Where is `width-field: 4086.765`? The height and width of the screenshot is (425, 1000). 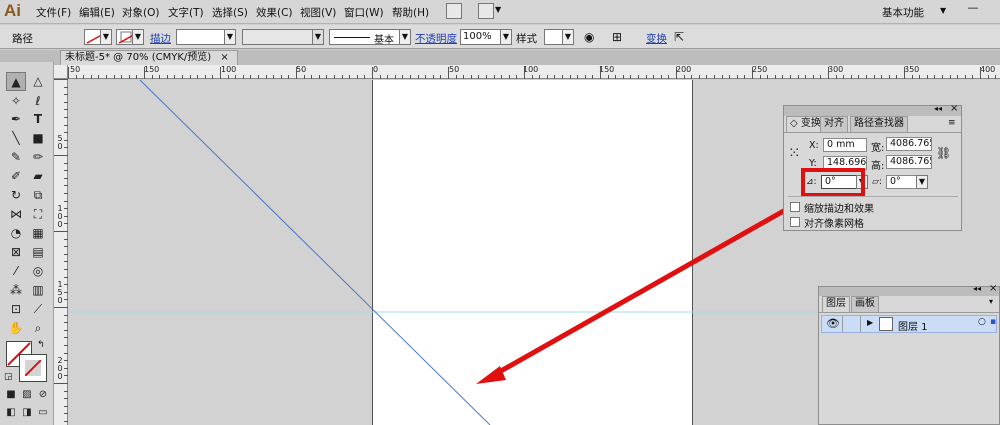 width-field: 4086.765 is located at coordinates (909, 144).